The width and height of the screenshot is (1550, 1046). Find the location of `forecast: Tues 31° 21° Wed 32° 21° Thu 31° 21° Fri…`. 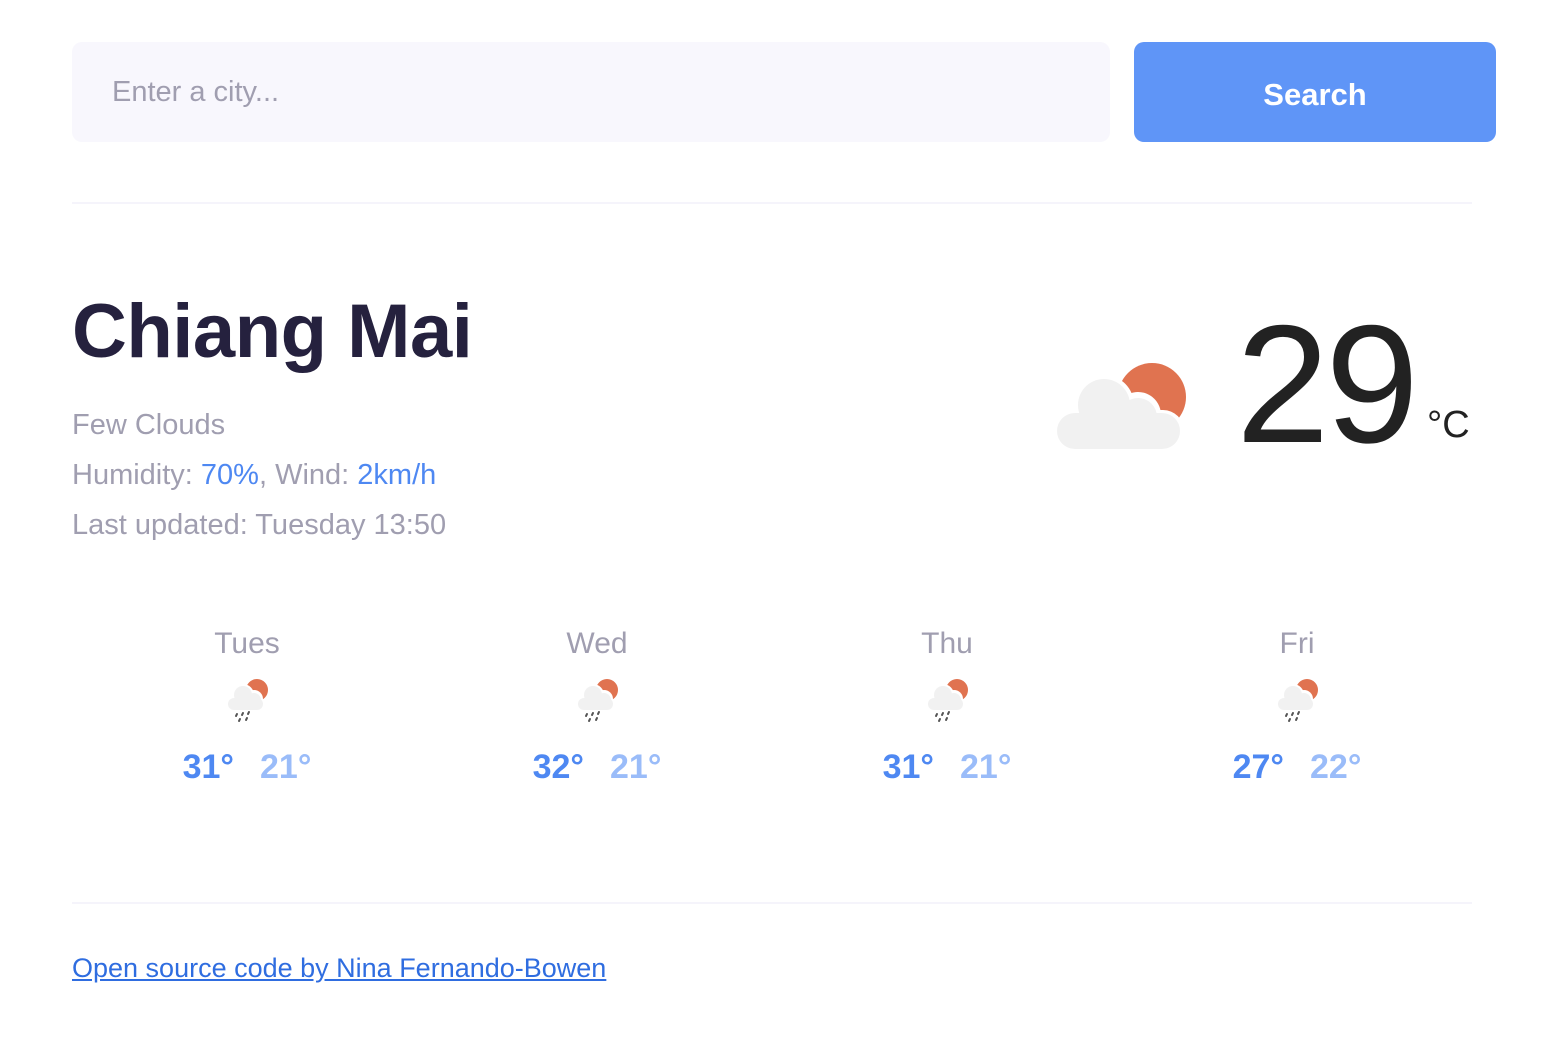

forecast: Tues 31° 21° Wed 32° 21° Thu 31° 21° Fri… is located at coordinates (772, 706).